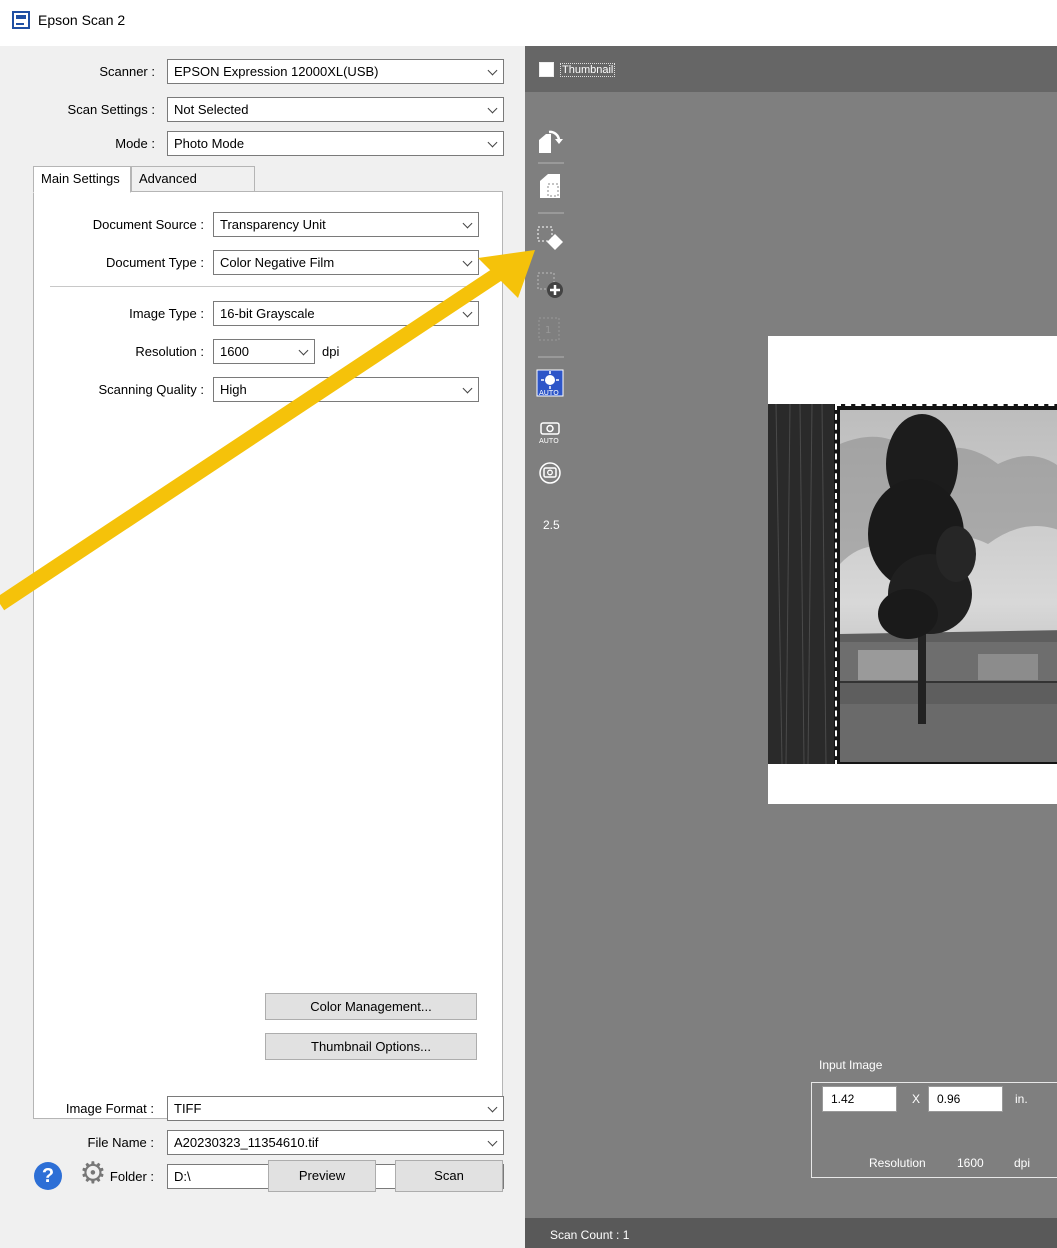 This screenshot has height=1248, width=1057. I want to click on status-bar: Scan Count : 1, so click(791, 1233).